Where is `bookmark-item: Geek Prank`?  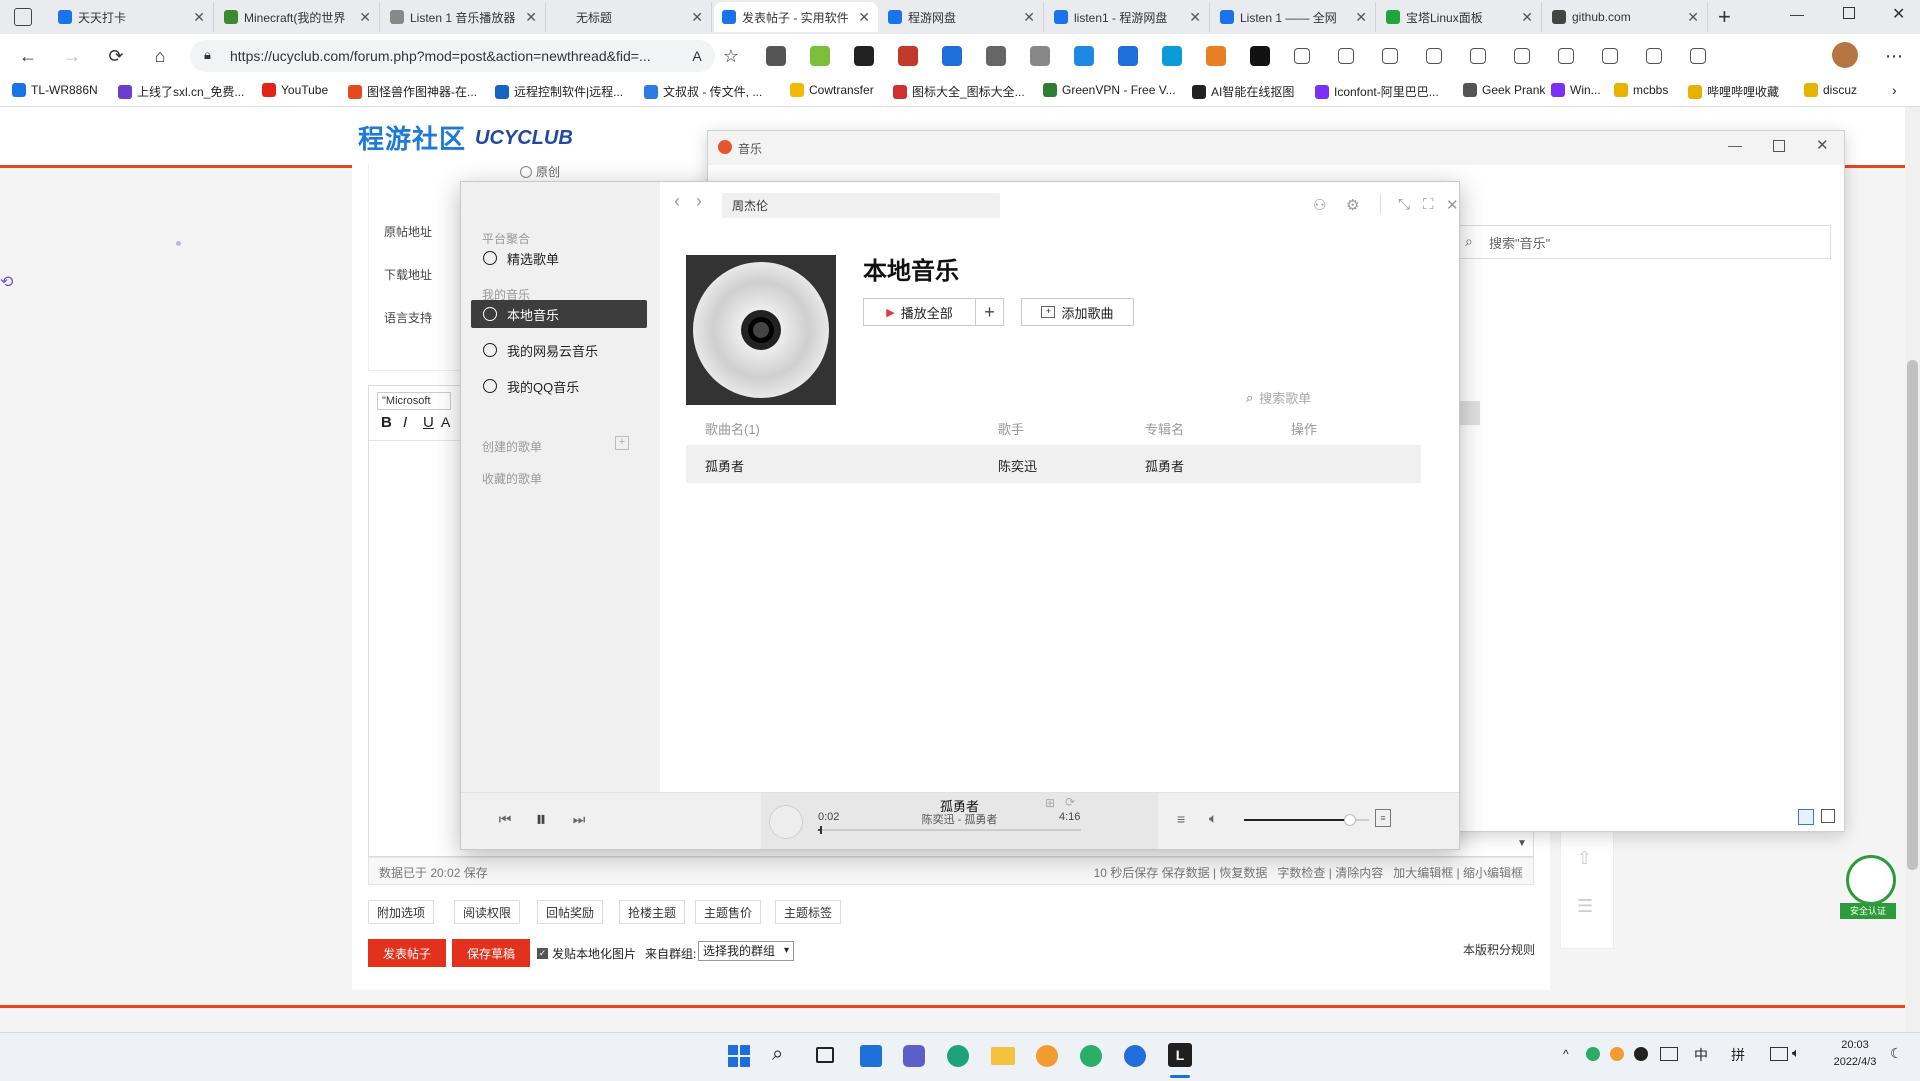
bookmark-item: Geek Prank is located at coordinates (1504, 90).